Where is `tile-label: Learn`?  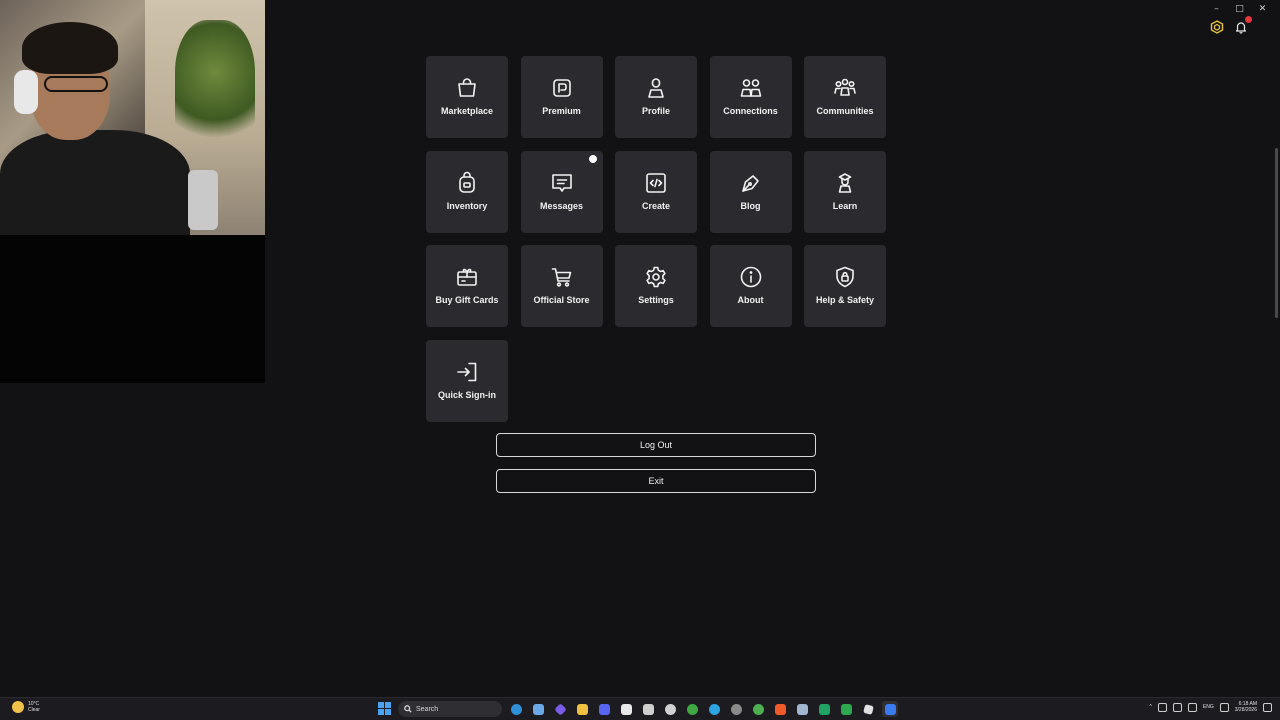
tile-label: Learn is located at coordinates (845, 205).